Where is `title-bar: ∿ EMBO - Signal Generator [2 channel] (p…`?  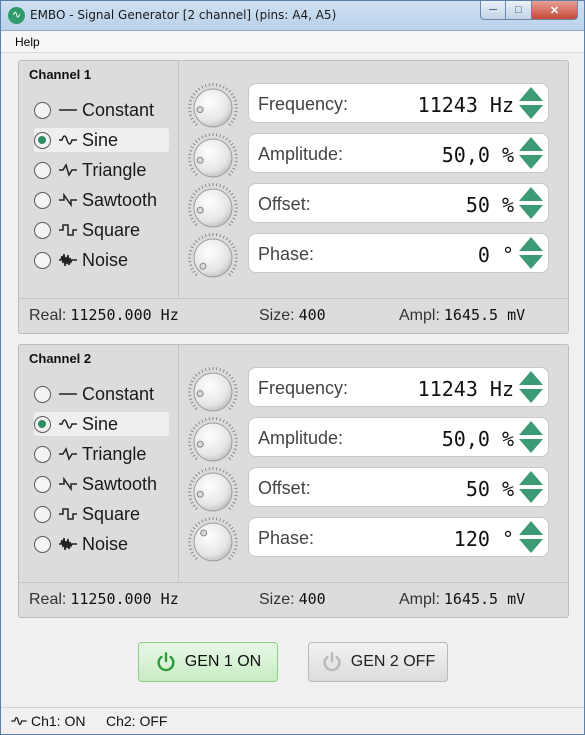
title-bar: ∿ EMBO - Signal Generator [2 channel] (p… is located at coordinates (292, 16).